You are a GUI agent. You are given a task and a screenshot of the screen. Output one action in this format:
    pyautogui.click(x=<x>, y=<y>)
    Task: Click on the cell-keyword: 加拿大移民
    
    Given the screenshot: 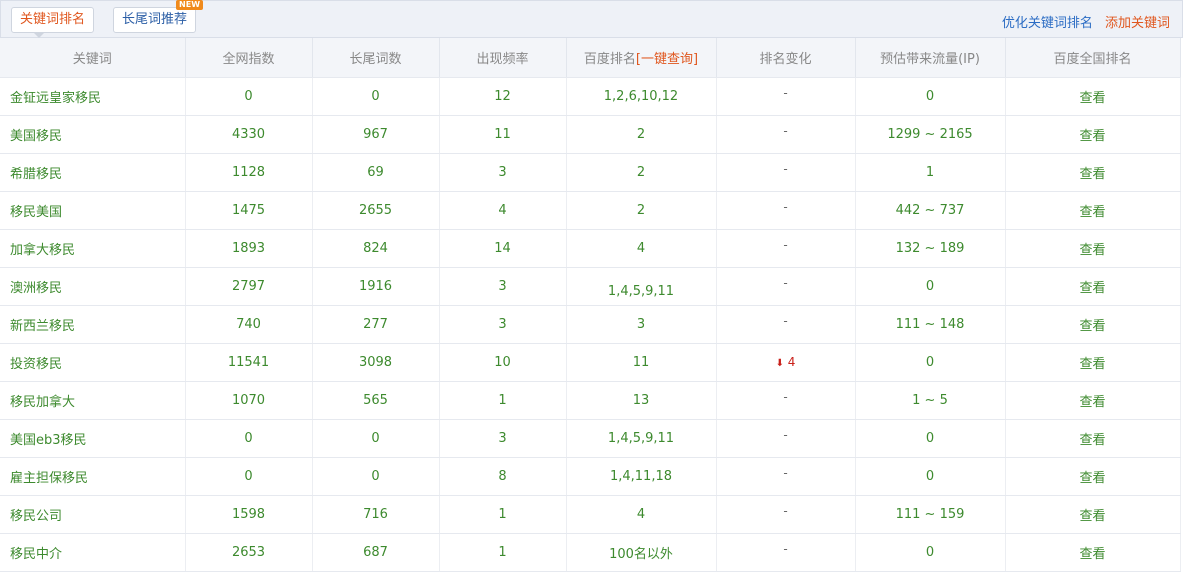 What is the action you would take?
    pyautogui.click(x=93, y=248)
    